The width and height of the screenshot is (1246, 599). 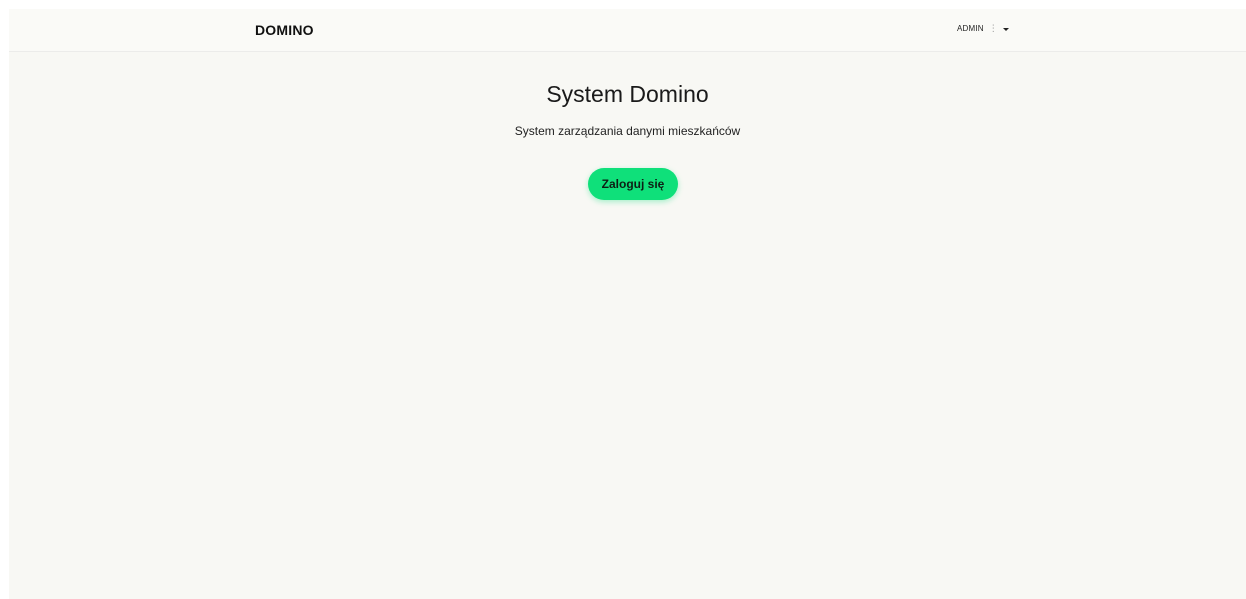 I want to click on brand-logo: DOMINO, so click(x=284, y=30).